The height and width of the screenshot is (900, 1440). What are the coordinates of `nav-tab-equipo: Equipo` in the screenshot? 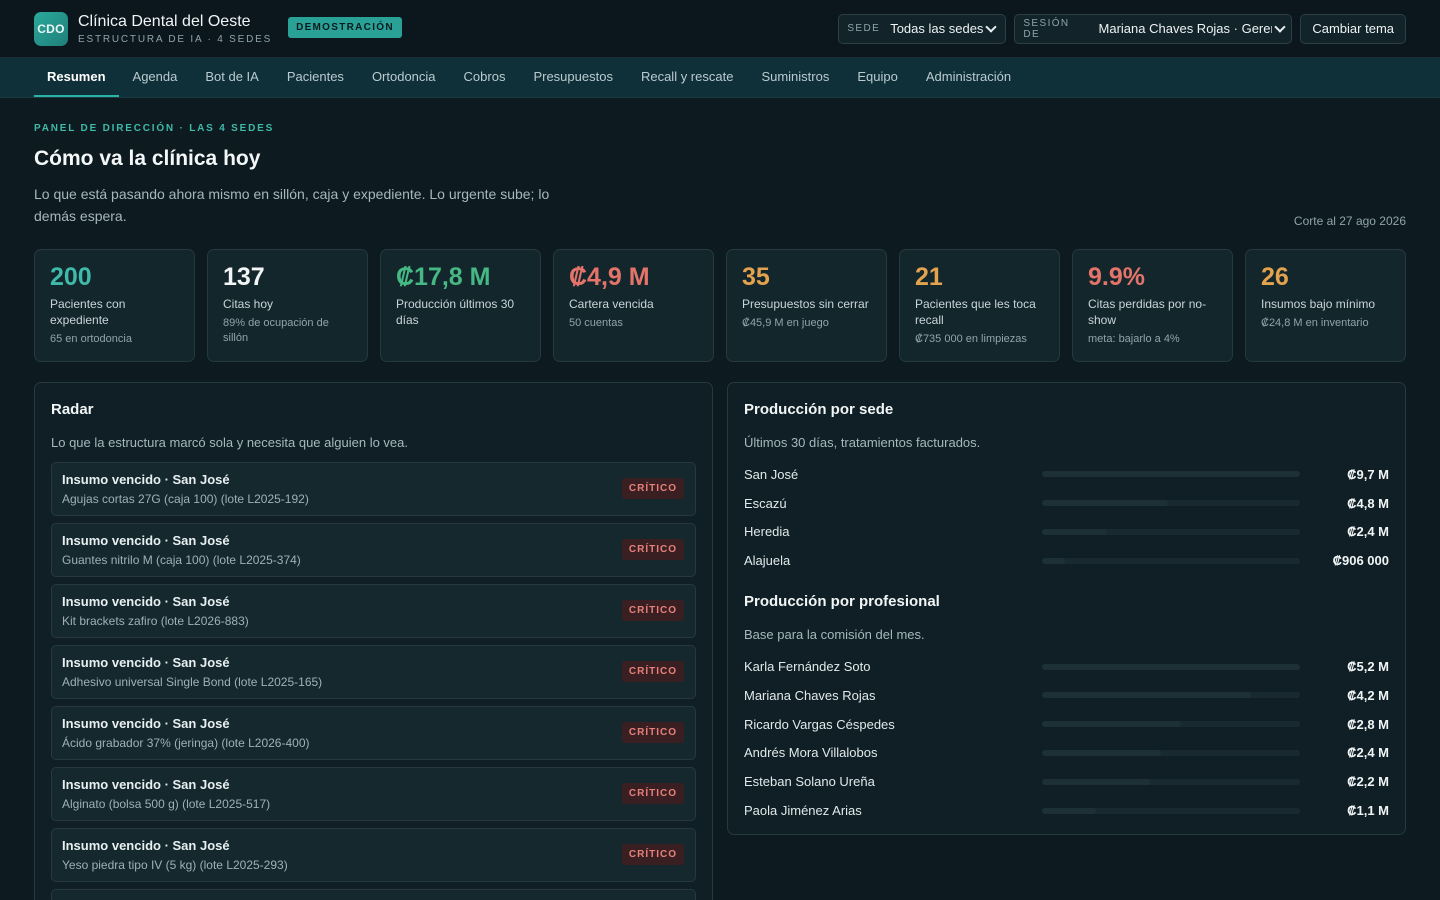 It's located at (877, 77).